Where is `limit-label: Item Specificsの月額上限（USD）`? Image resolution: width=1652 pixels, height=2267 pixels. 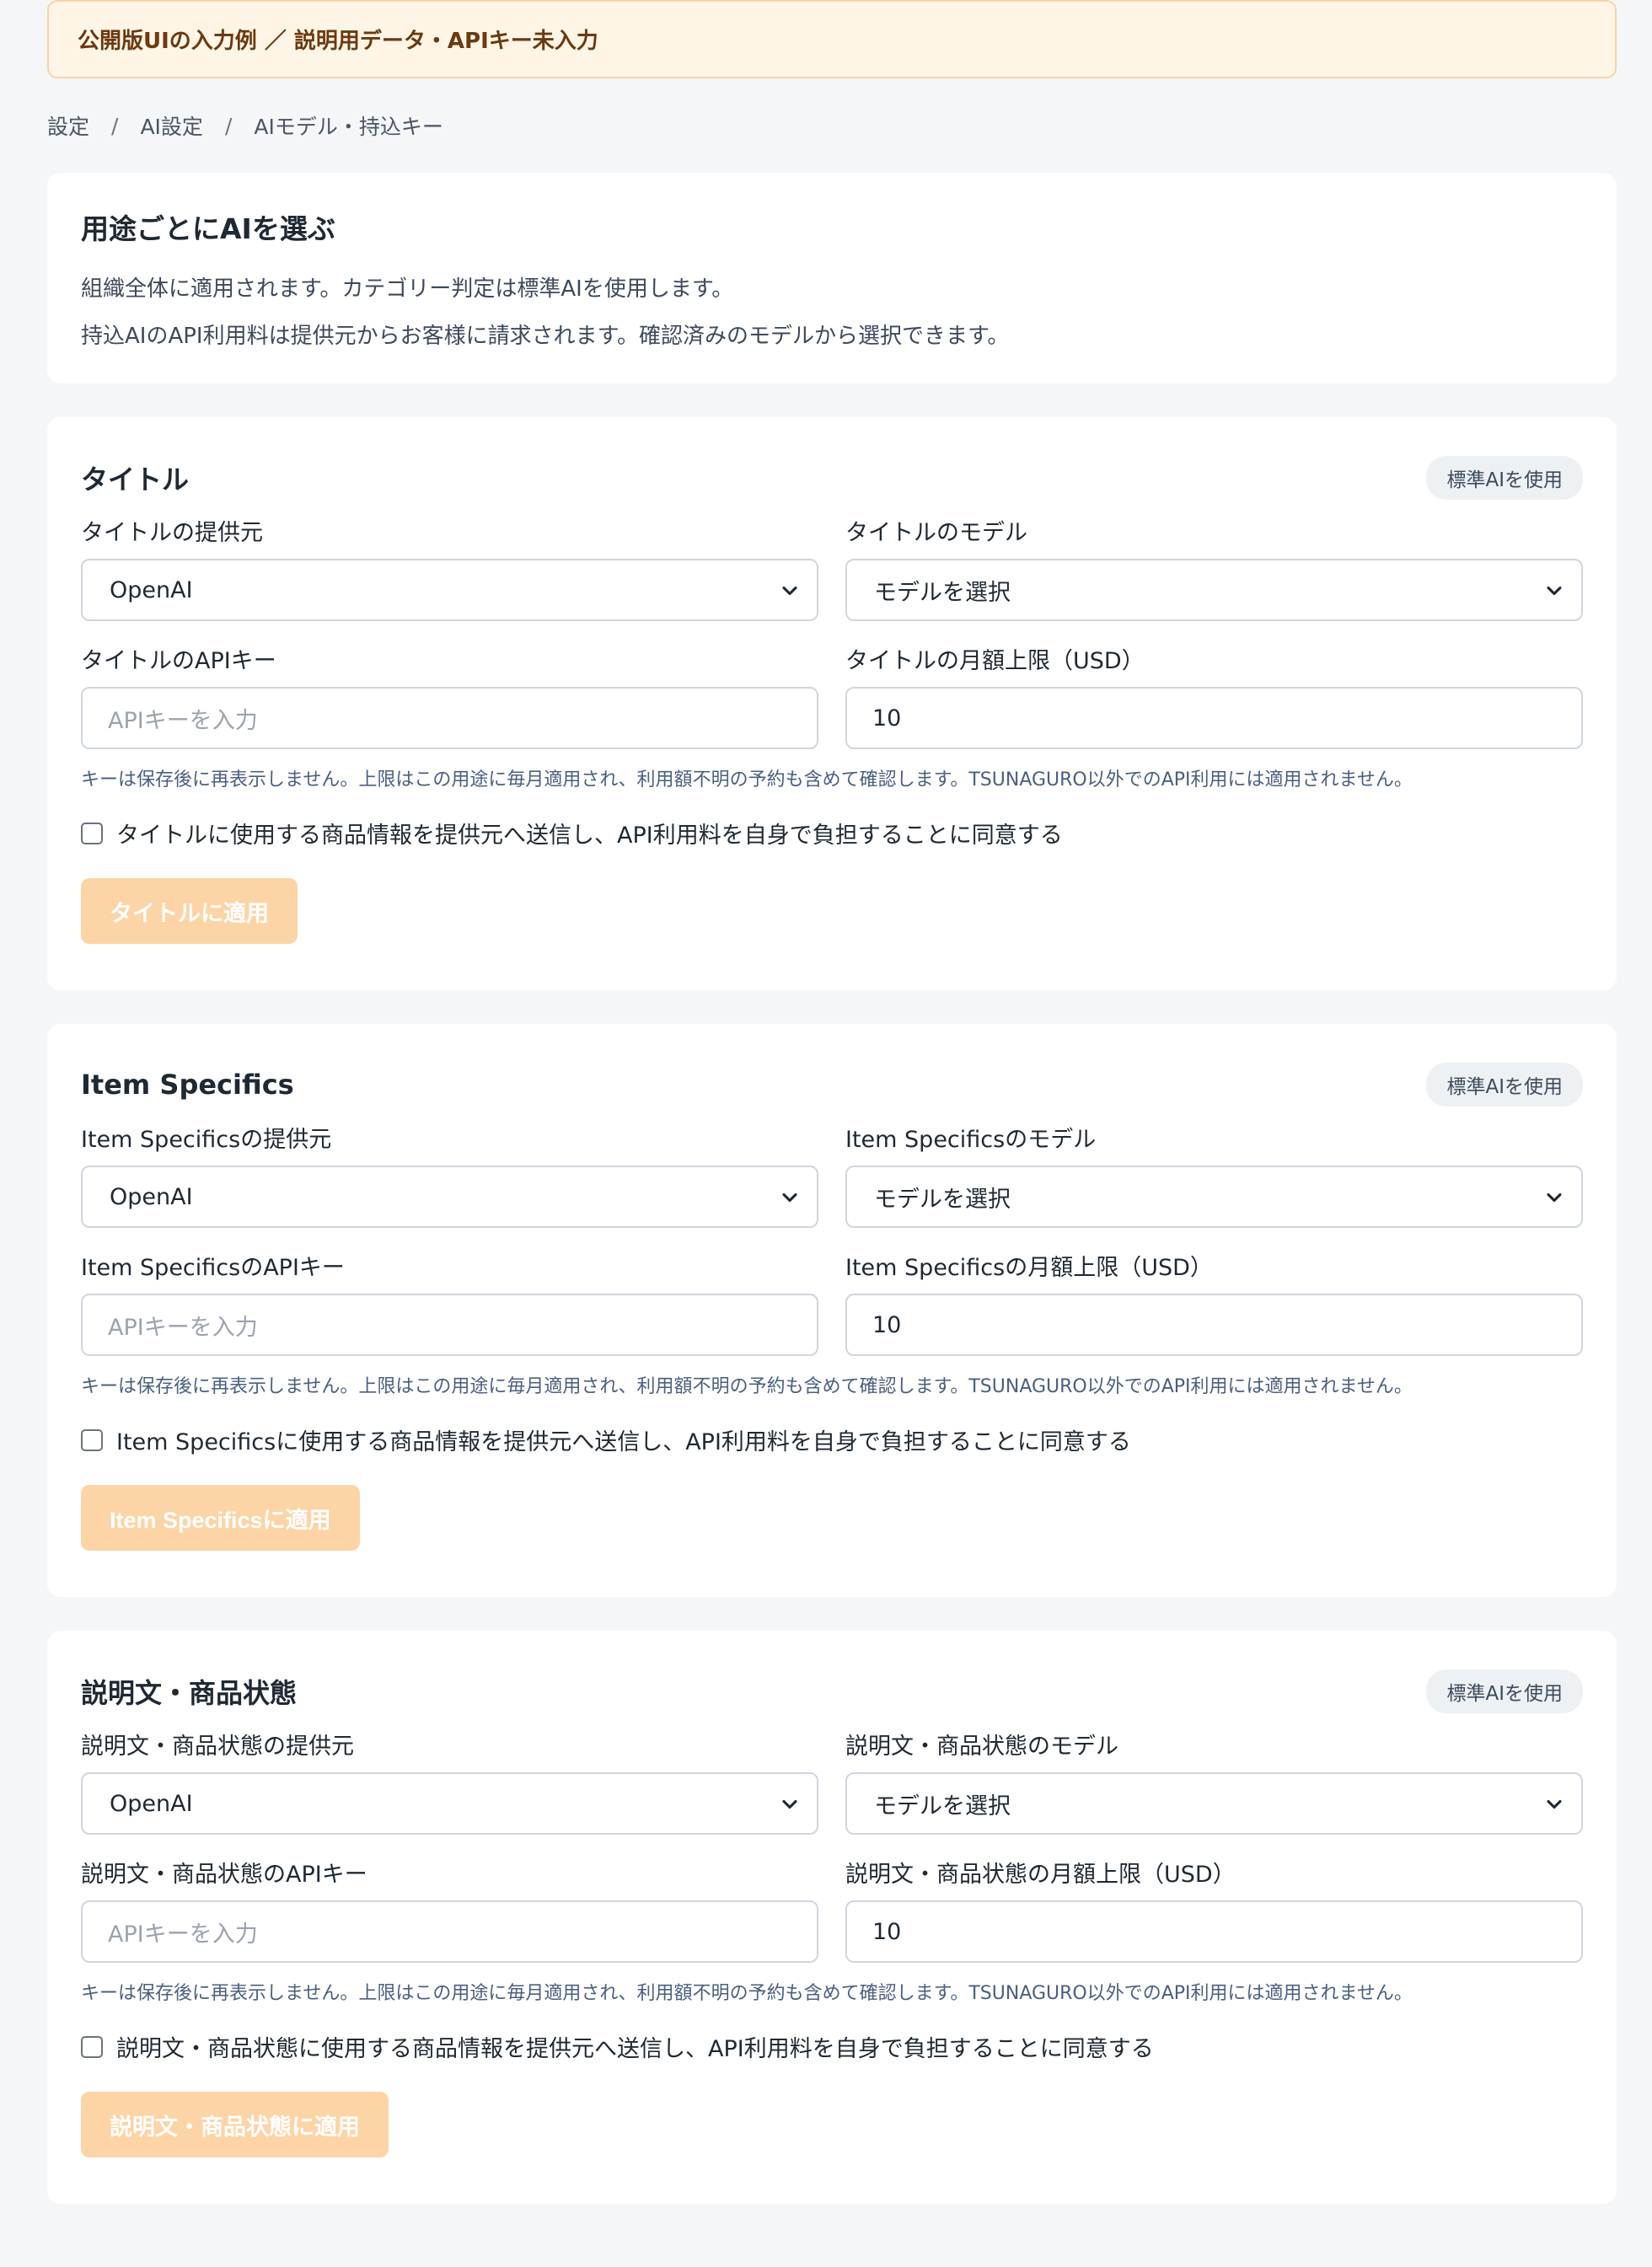
limit-label: Item Specificsの月額上限（USD） is located at coordinates (1029, 1268).